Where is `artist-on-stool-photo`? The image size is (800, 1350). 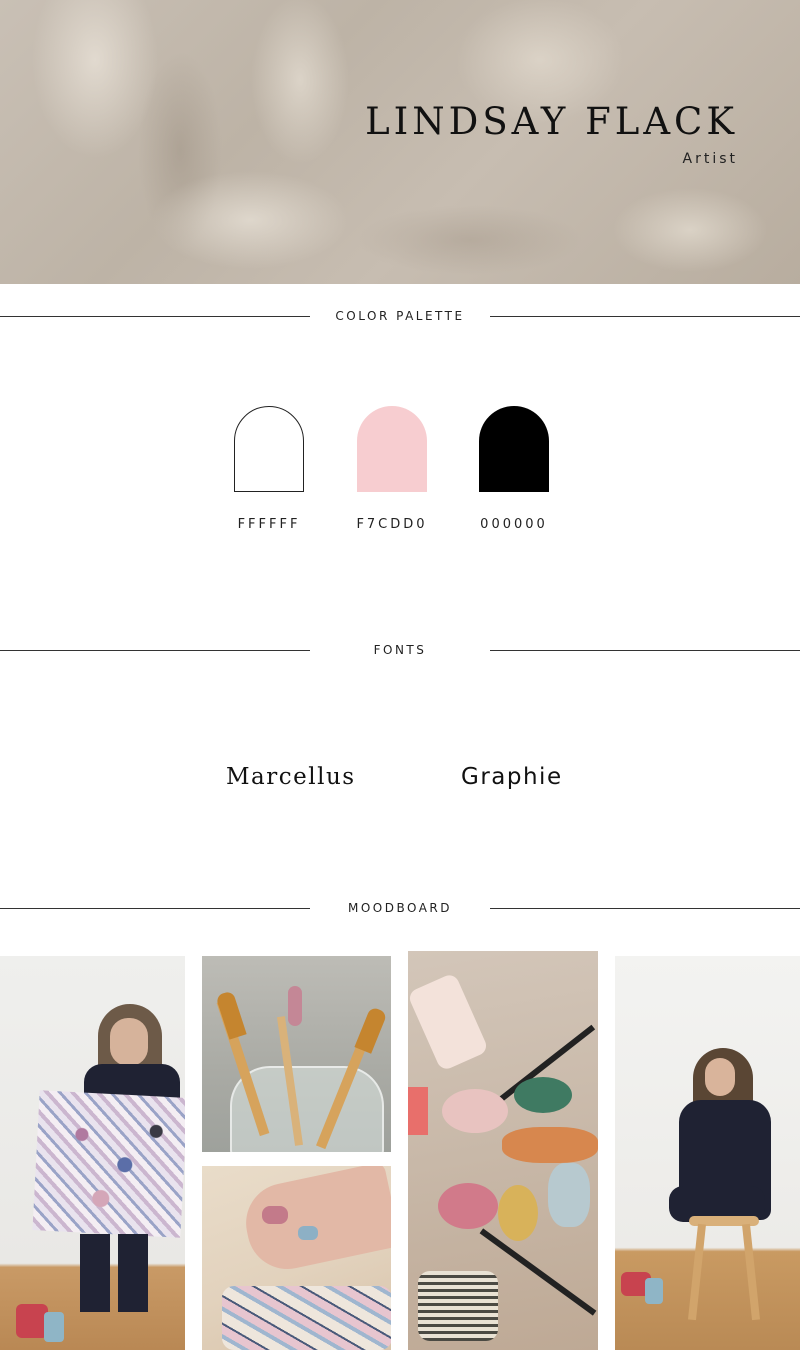
artist-on-stool-photo is located at coordinates (707, 1153).